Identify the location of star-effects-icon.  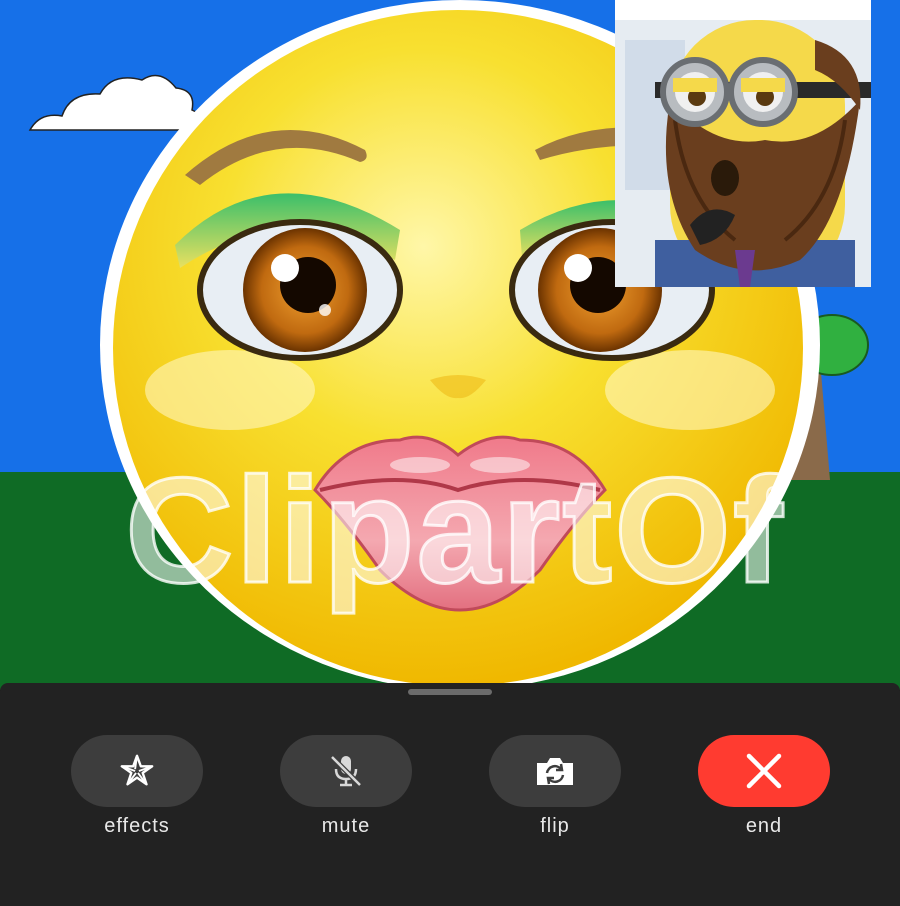
(137, 770).